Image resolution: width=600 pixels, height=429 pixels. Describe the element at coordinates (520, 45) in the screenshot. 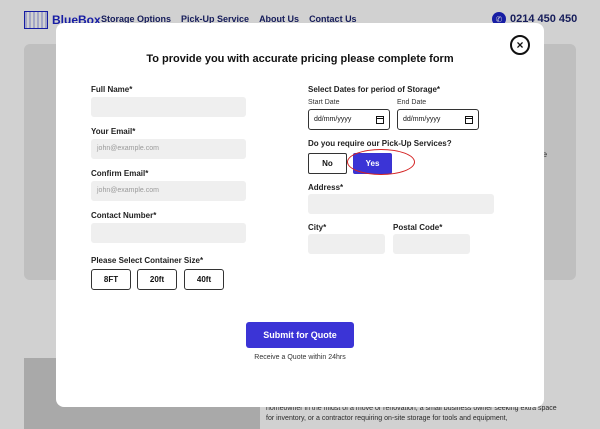

I see `close-icon: ×` at that location.